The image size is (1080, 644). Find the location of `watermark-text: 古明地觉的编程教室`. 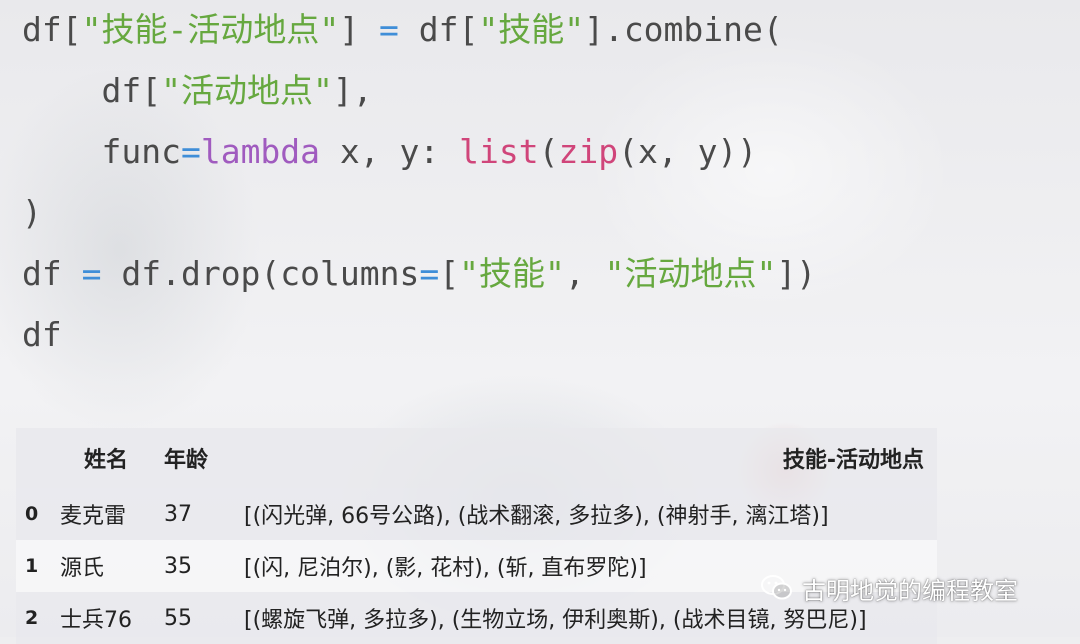

watermark-text: 古明地觉的编程教室 is located at coordinates (910, 590).